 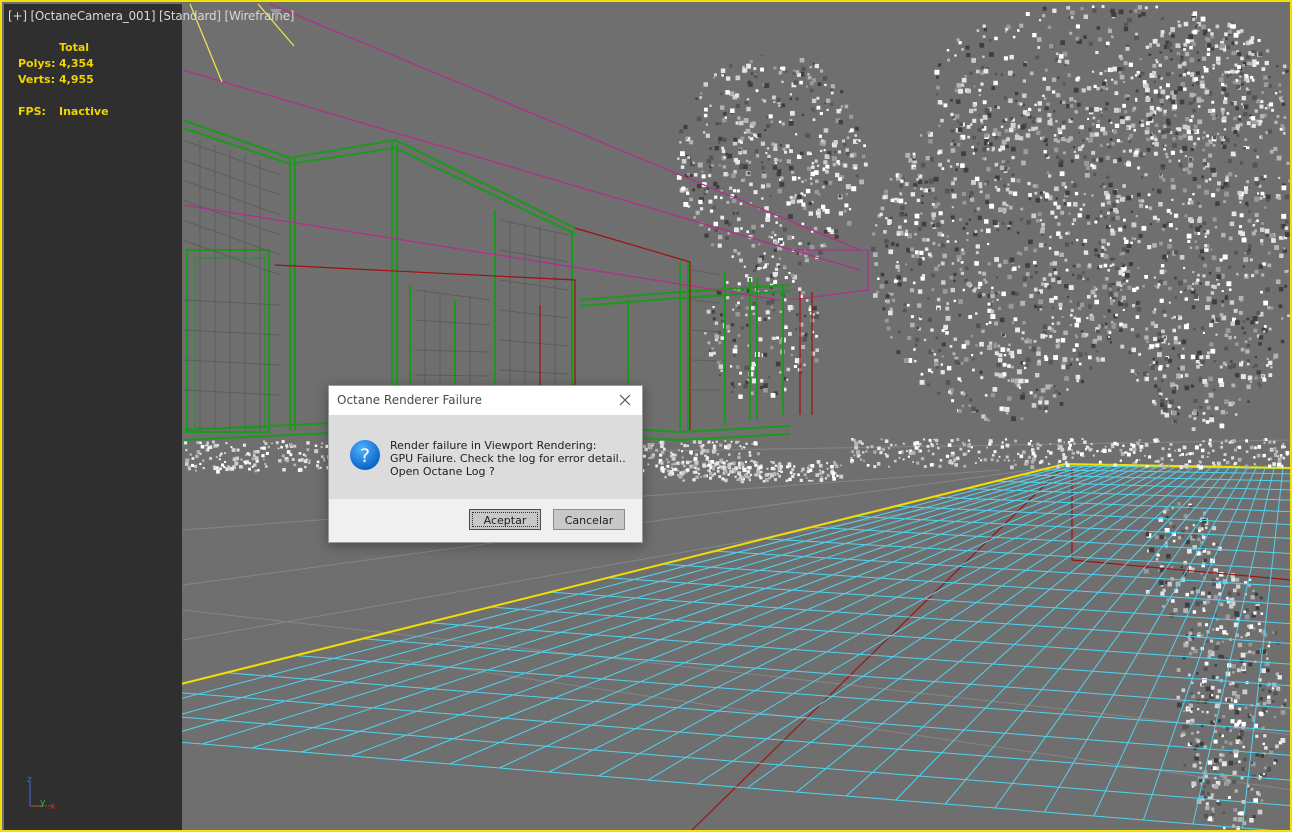 I want to click on viewport-mode-menu: [Standard], so click(x=190, y=16).